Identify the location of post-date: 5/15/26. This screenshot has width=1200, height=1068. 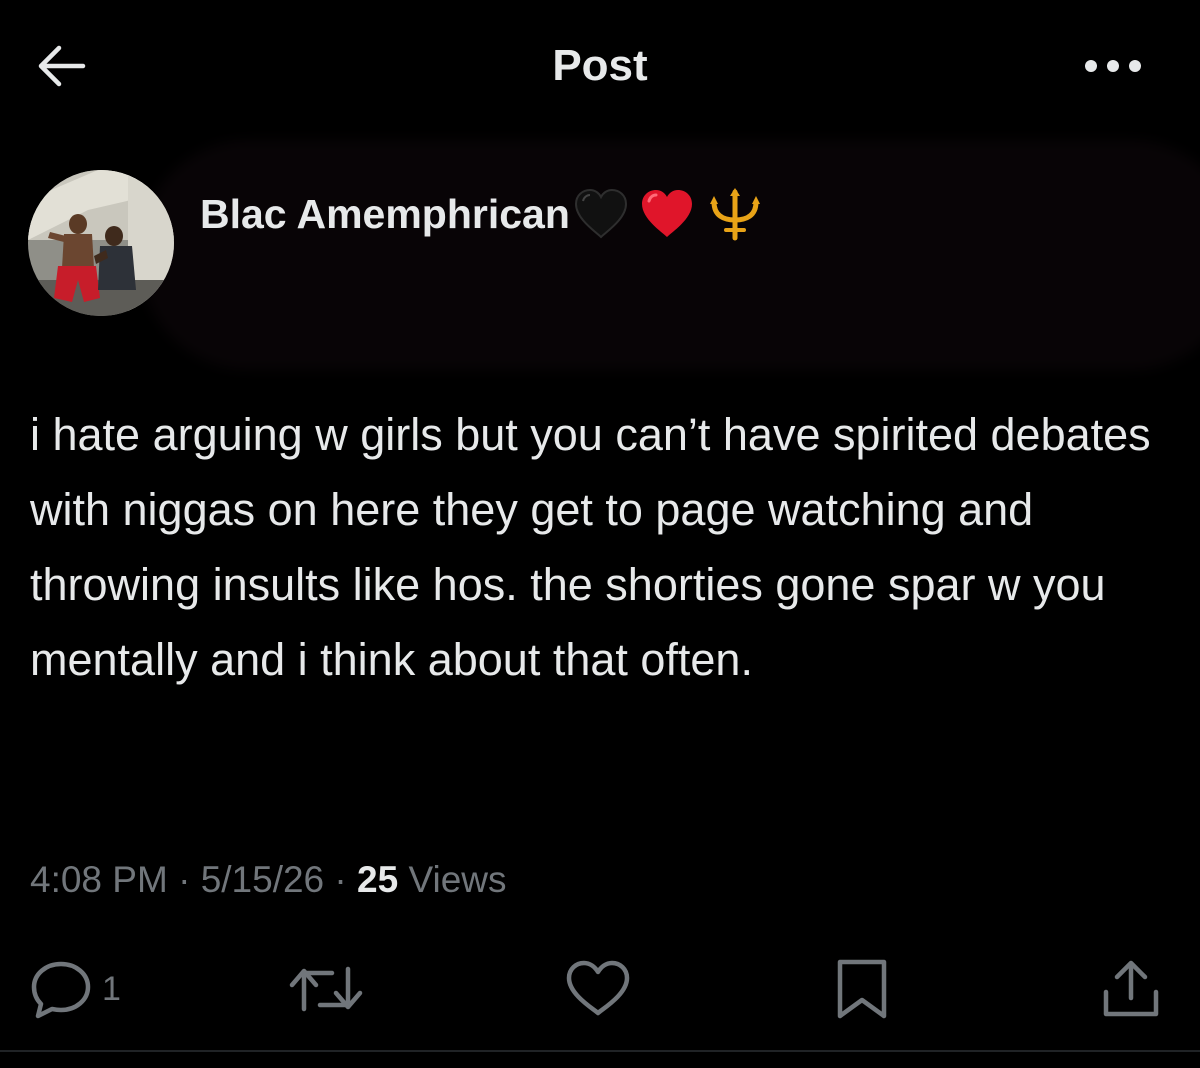
(262, 879).